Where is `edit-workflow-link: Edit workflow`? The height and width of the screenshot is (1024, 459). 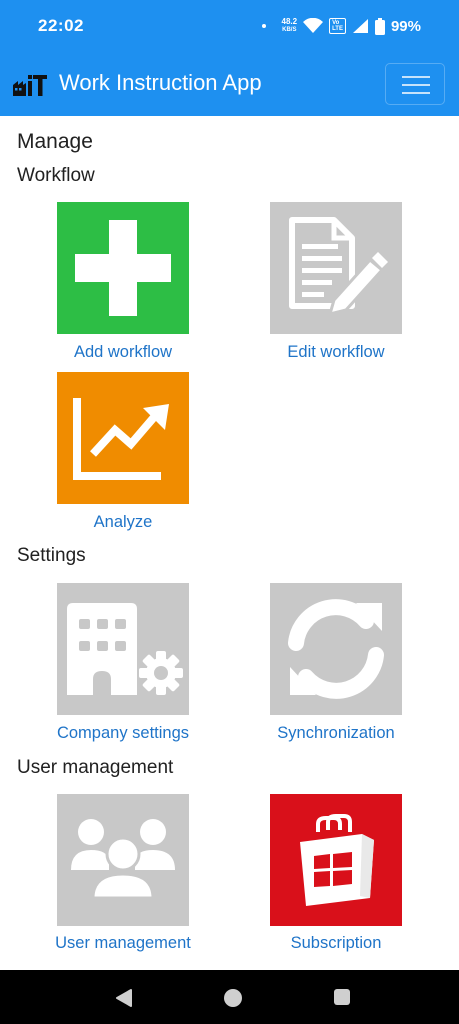
edit-workflow-link: Edit workflow is located at coordinates (336, 352).